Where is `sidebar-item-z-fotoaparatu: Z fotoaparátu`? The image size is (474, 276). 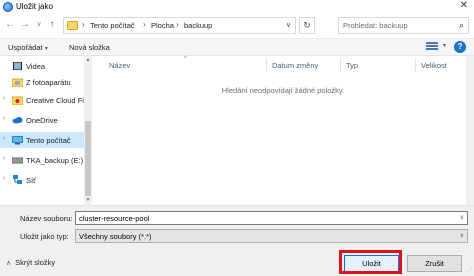 sidebar-item-z-fotoaparatu: Z fotoaparátu is located at coordinates (42, 82).